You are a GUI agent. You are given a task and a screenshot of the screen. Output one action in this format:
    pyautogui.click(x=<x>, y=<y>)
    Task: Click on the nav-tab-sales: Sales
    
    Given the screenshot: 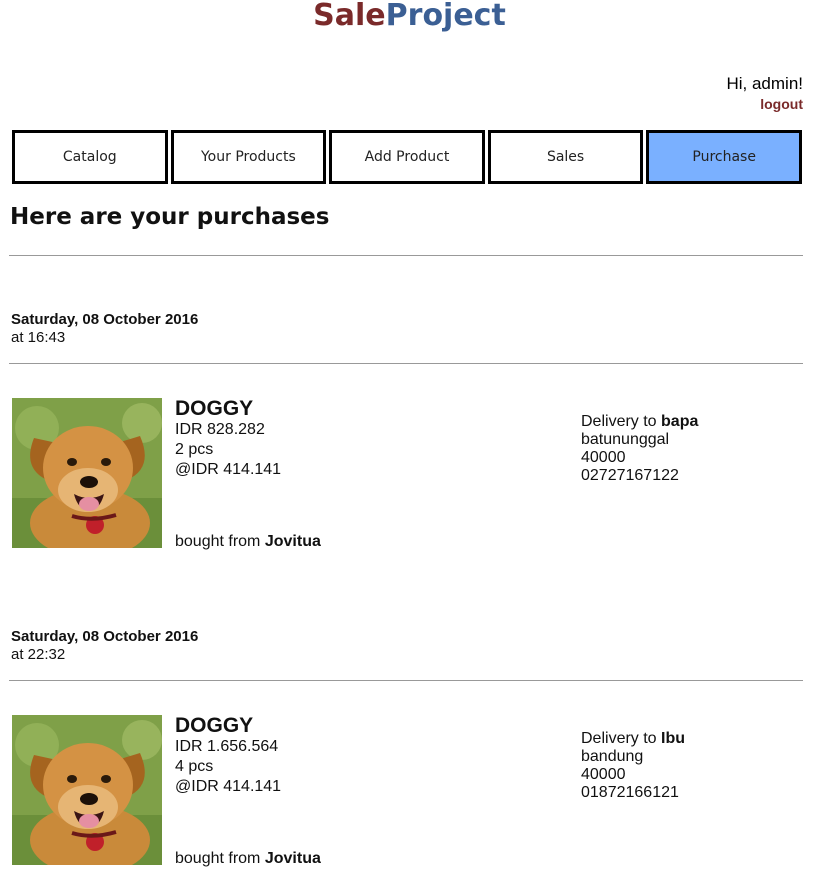 What is the action you would take?
    pyautogui.click(x=565, y=157)
    